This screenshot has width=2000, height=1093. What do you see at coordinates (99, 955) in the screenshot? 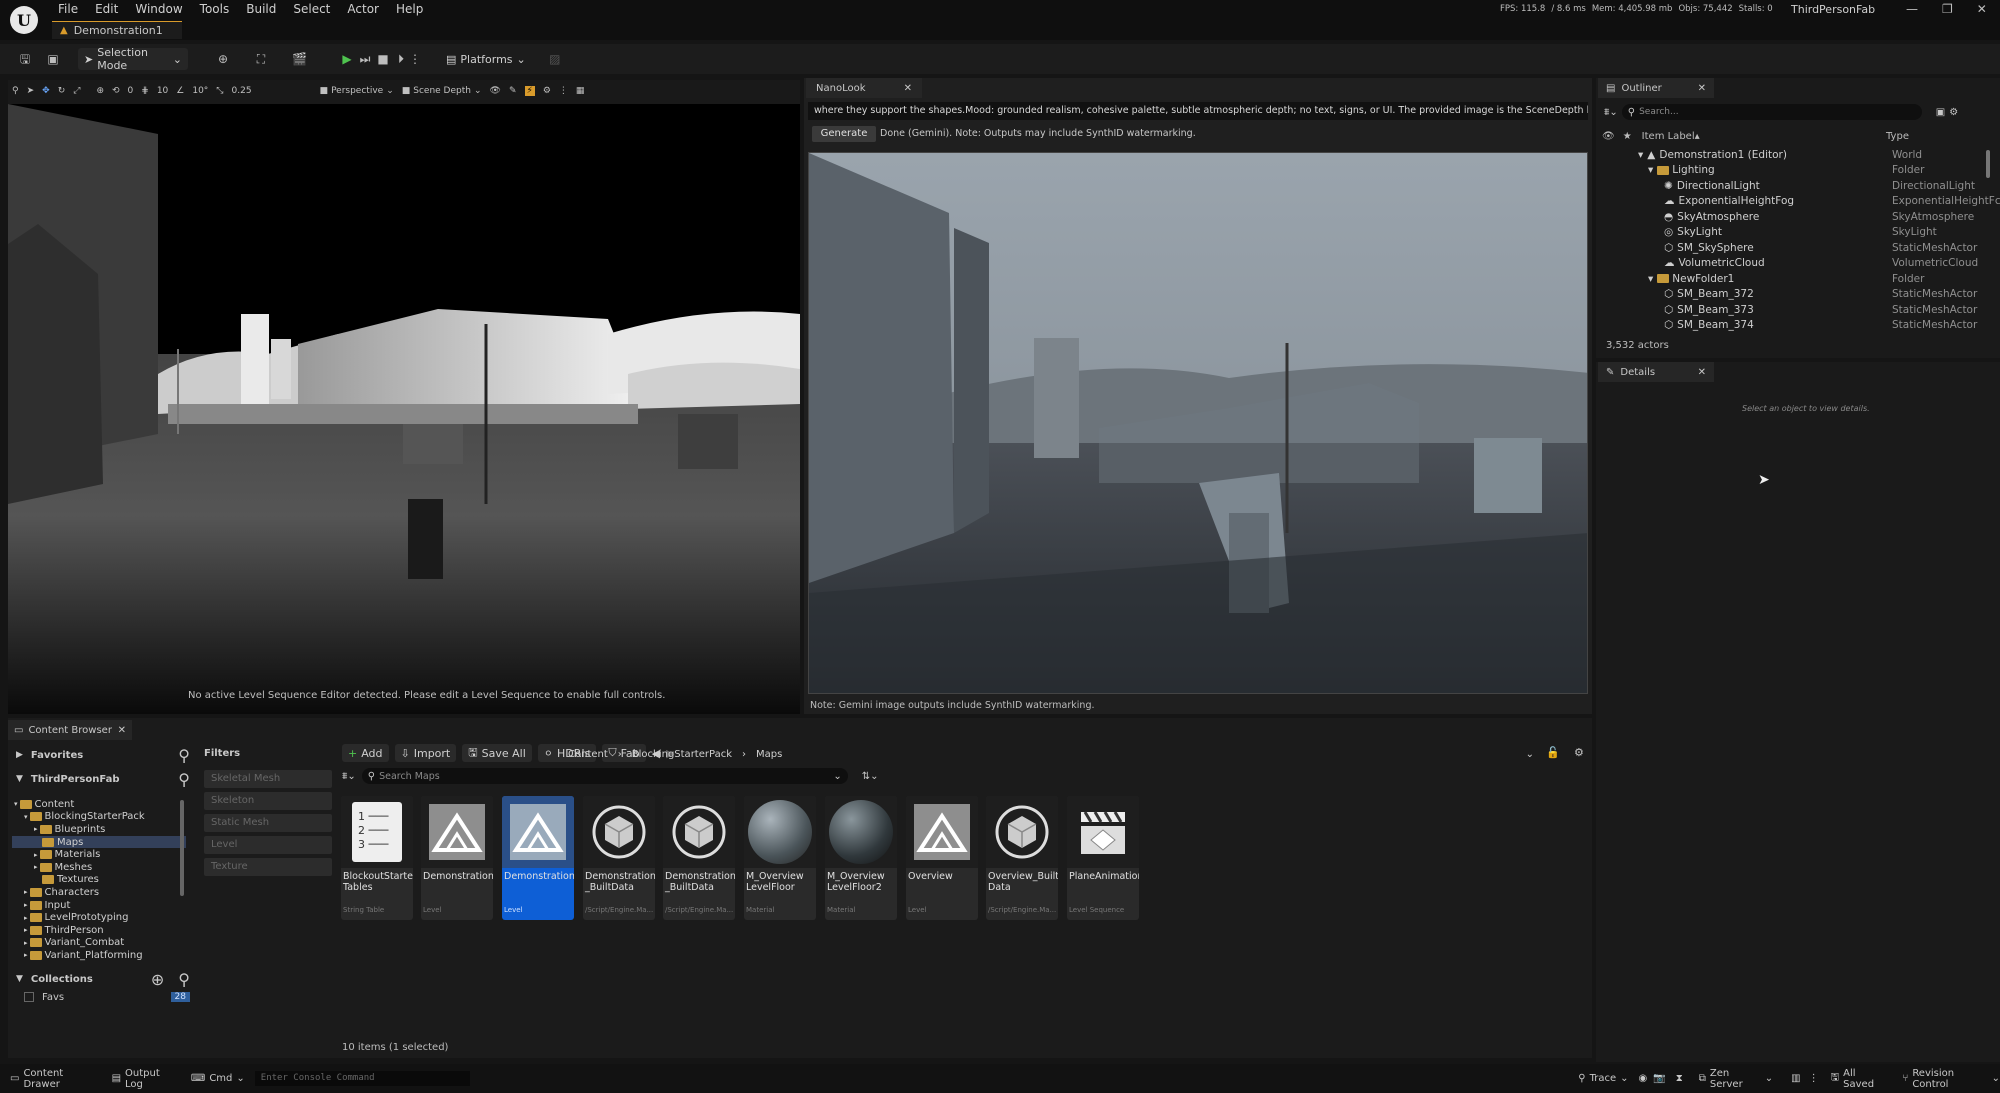
I see `tree-item-variant-platforming: ▸ Variant_Platforming` at bounding box center [99, 955].